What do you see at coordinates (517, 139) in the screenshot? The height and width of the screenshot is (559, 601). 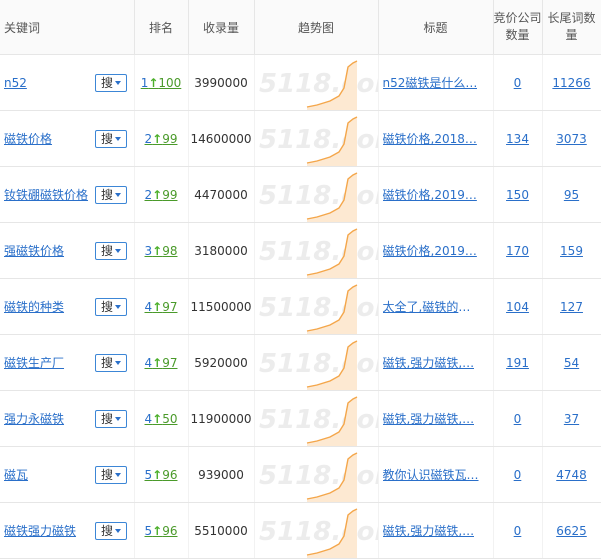 I see `bid-link: 134` at bounding box center [517, 139].